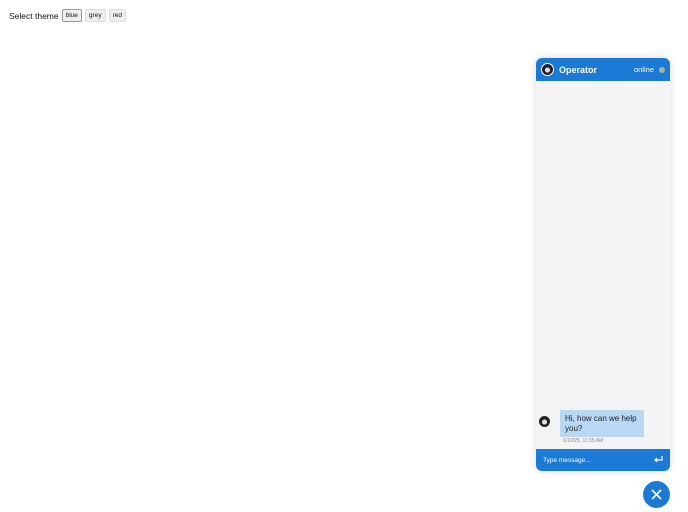  Describe the element at coordinates (662, 69) in the screenshot. I see `online-indicator-icon` at that location.